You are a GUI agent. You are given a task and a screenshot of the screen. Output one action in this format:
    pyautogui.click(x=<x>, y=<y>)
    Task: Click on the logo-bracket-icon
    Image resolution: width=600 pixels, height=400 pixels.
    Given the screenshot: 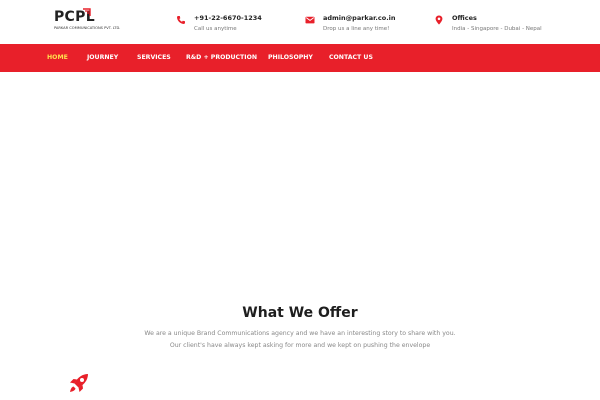 What is the action you would take?
    pyautogui.click(x=87, y=12)
    